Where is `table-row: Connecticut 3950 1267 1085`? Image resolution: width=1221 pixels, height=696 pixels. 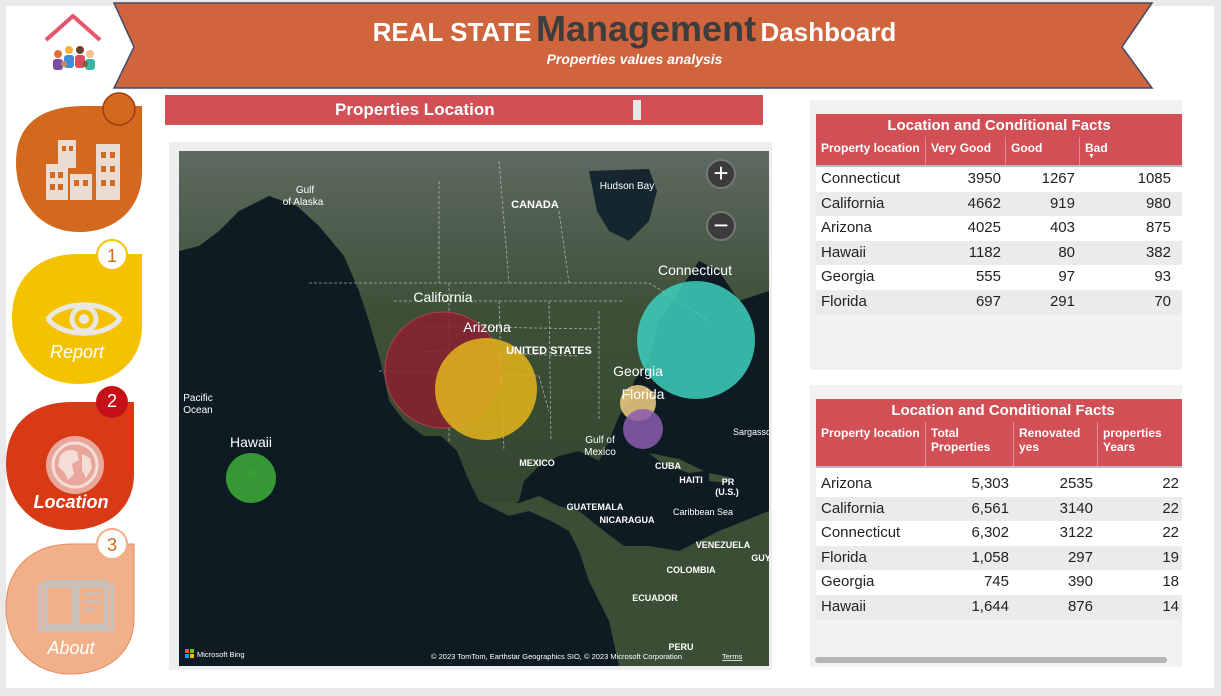
table-row: Connecticut 3950 1267 1085 is located at coordinates (999, 179).